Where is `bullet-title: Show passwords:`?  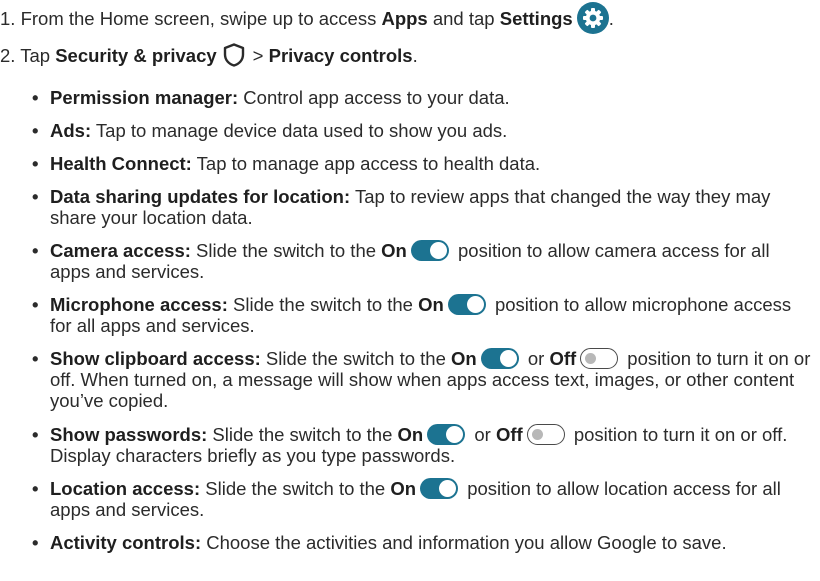
bullet-title: Show passwords: is located at coordinates (129, 434).